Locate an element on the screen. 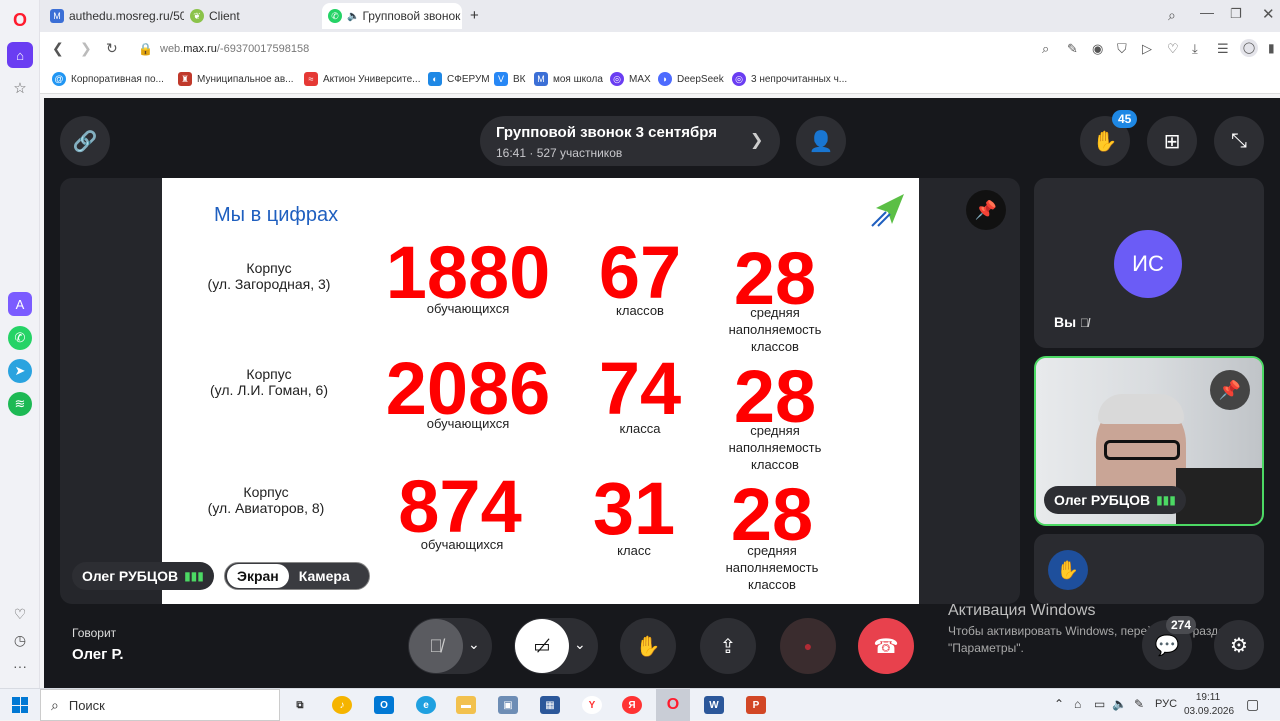 This screenshot has width=1280, height=721. aria-icon: A is located at coordinates (20, 304).